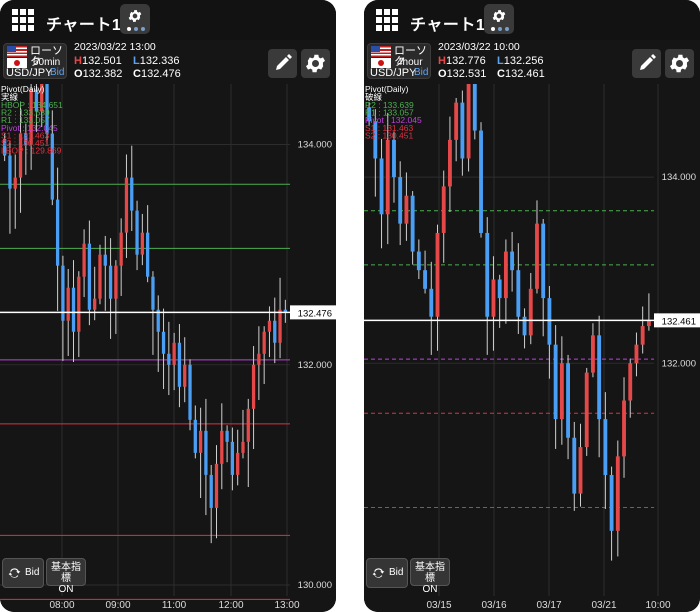 The height and width of the screenshot is (612, 700). I want to click on time-tick-label: 03/21, so click(603, 605).